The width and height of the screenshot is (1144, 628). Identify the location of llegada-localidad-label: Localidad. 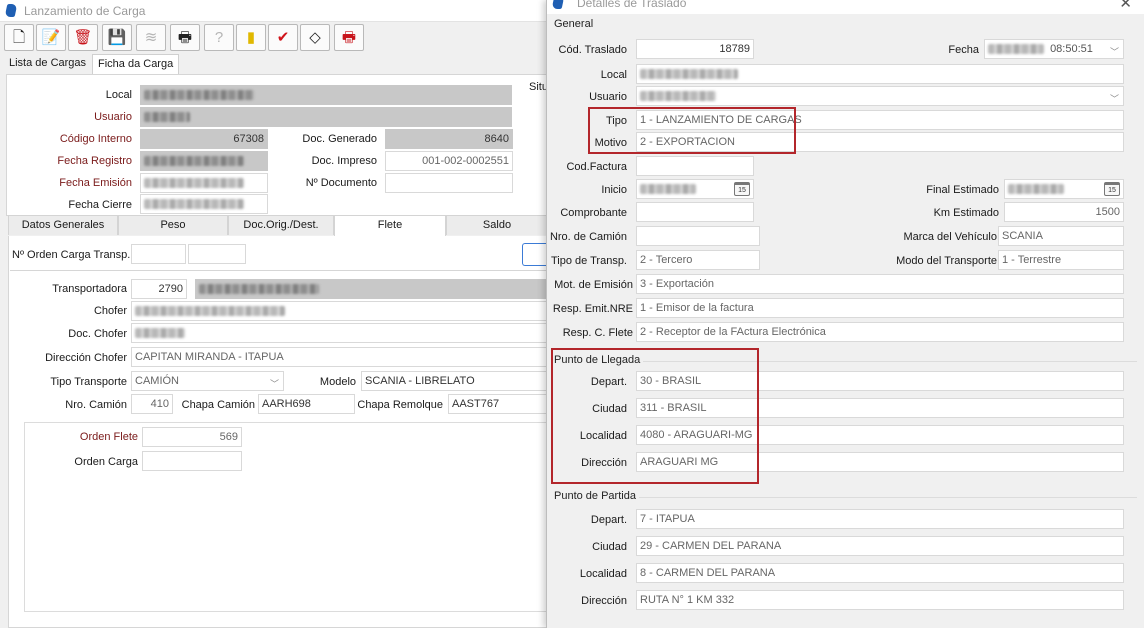
(603, 436).